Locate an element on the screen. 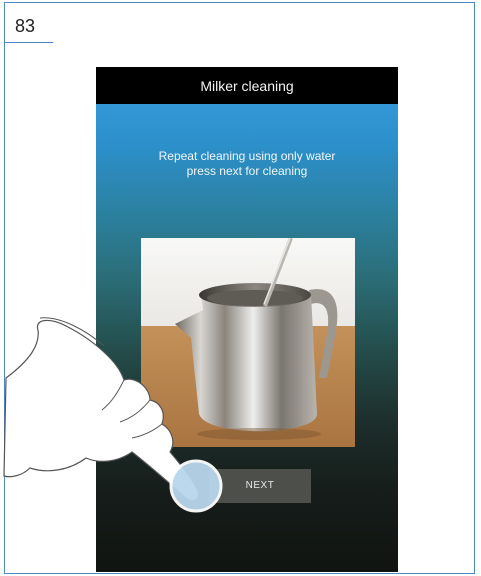 The image size is (481, 576). instruction-line-2: press next for cleaning is located at coordinates (247, 171).